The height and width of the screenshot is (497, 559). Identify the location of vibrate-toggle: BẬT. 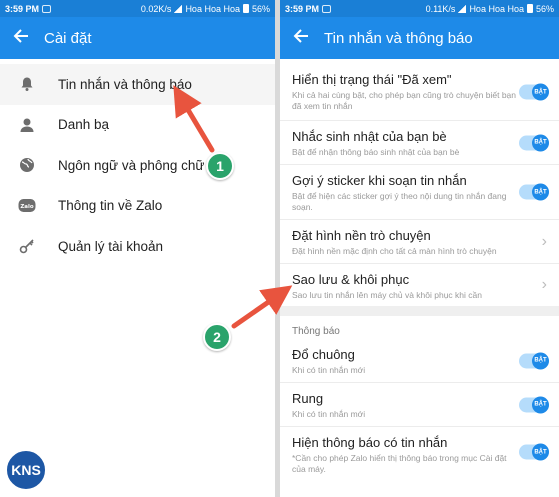
(534, 404).